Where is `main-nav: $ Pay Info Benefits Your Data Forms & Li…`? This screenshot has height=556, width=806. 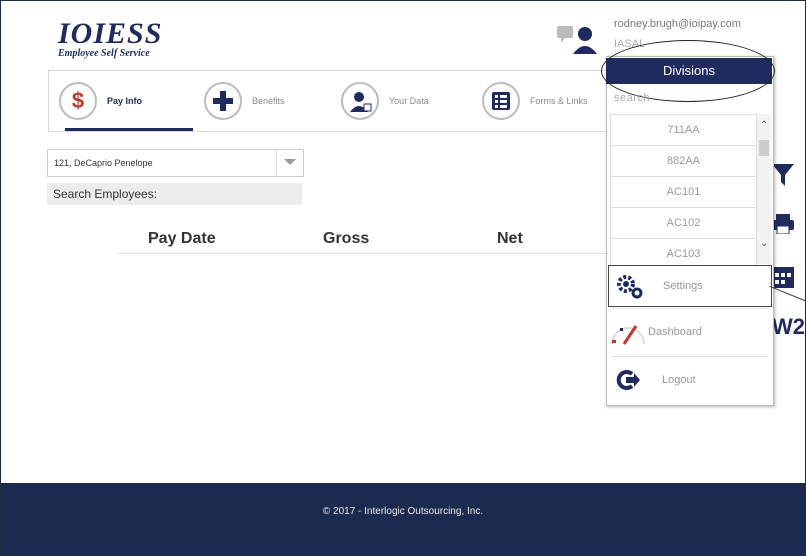
main-nav: $ Pay Info Benefits Your Data Forms & Li… is located at coordinates (329, 101).